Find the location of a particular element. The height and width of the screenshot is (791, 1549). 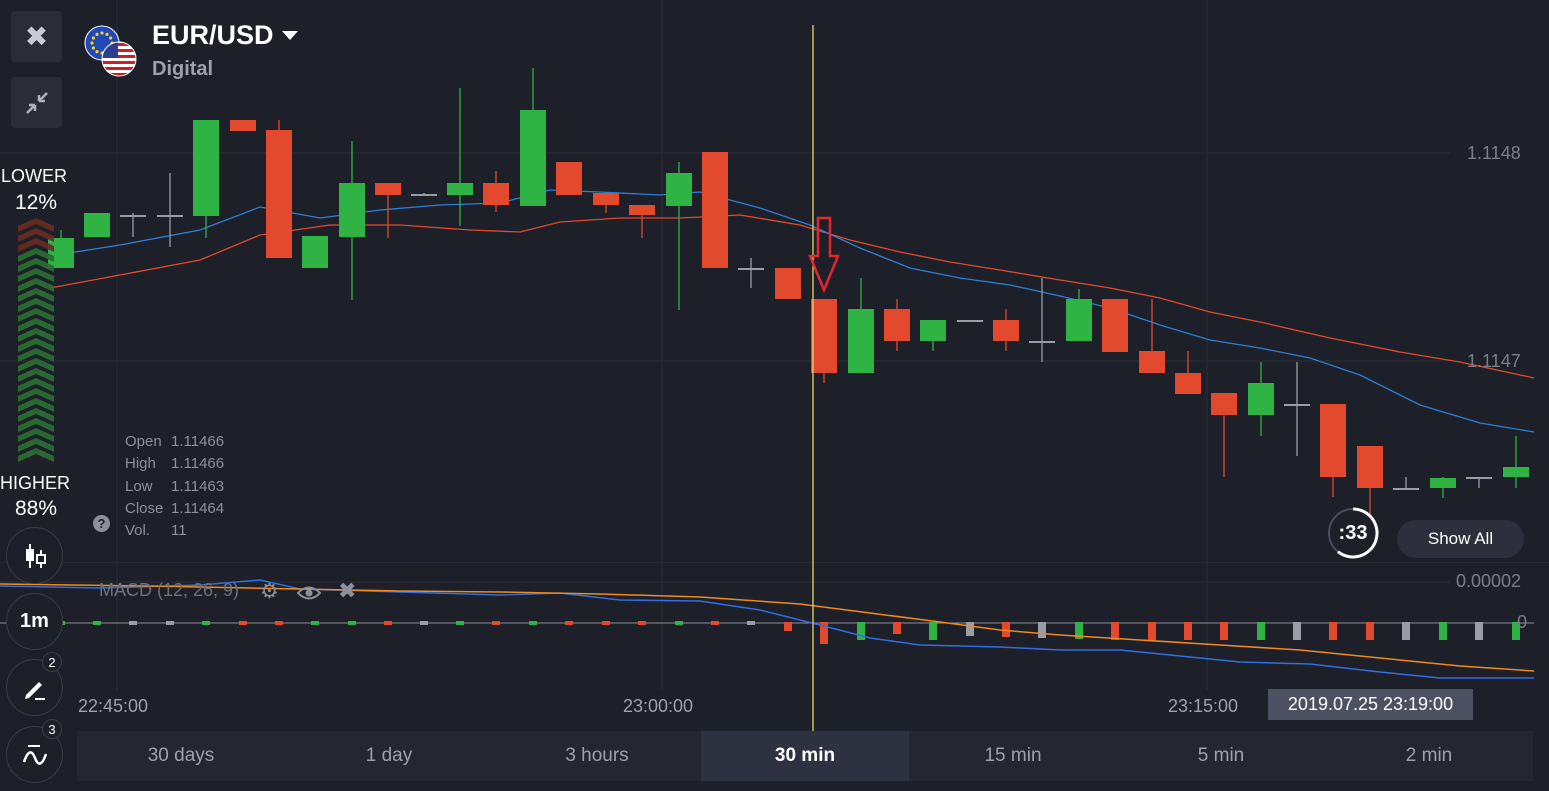

tab-5-min: 5 min is located at coordinates (1221, 756).